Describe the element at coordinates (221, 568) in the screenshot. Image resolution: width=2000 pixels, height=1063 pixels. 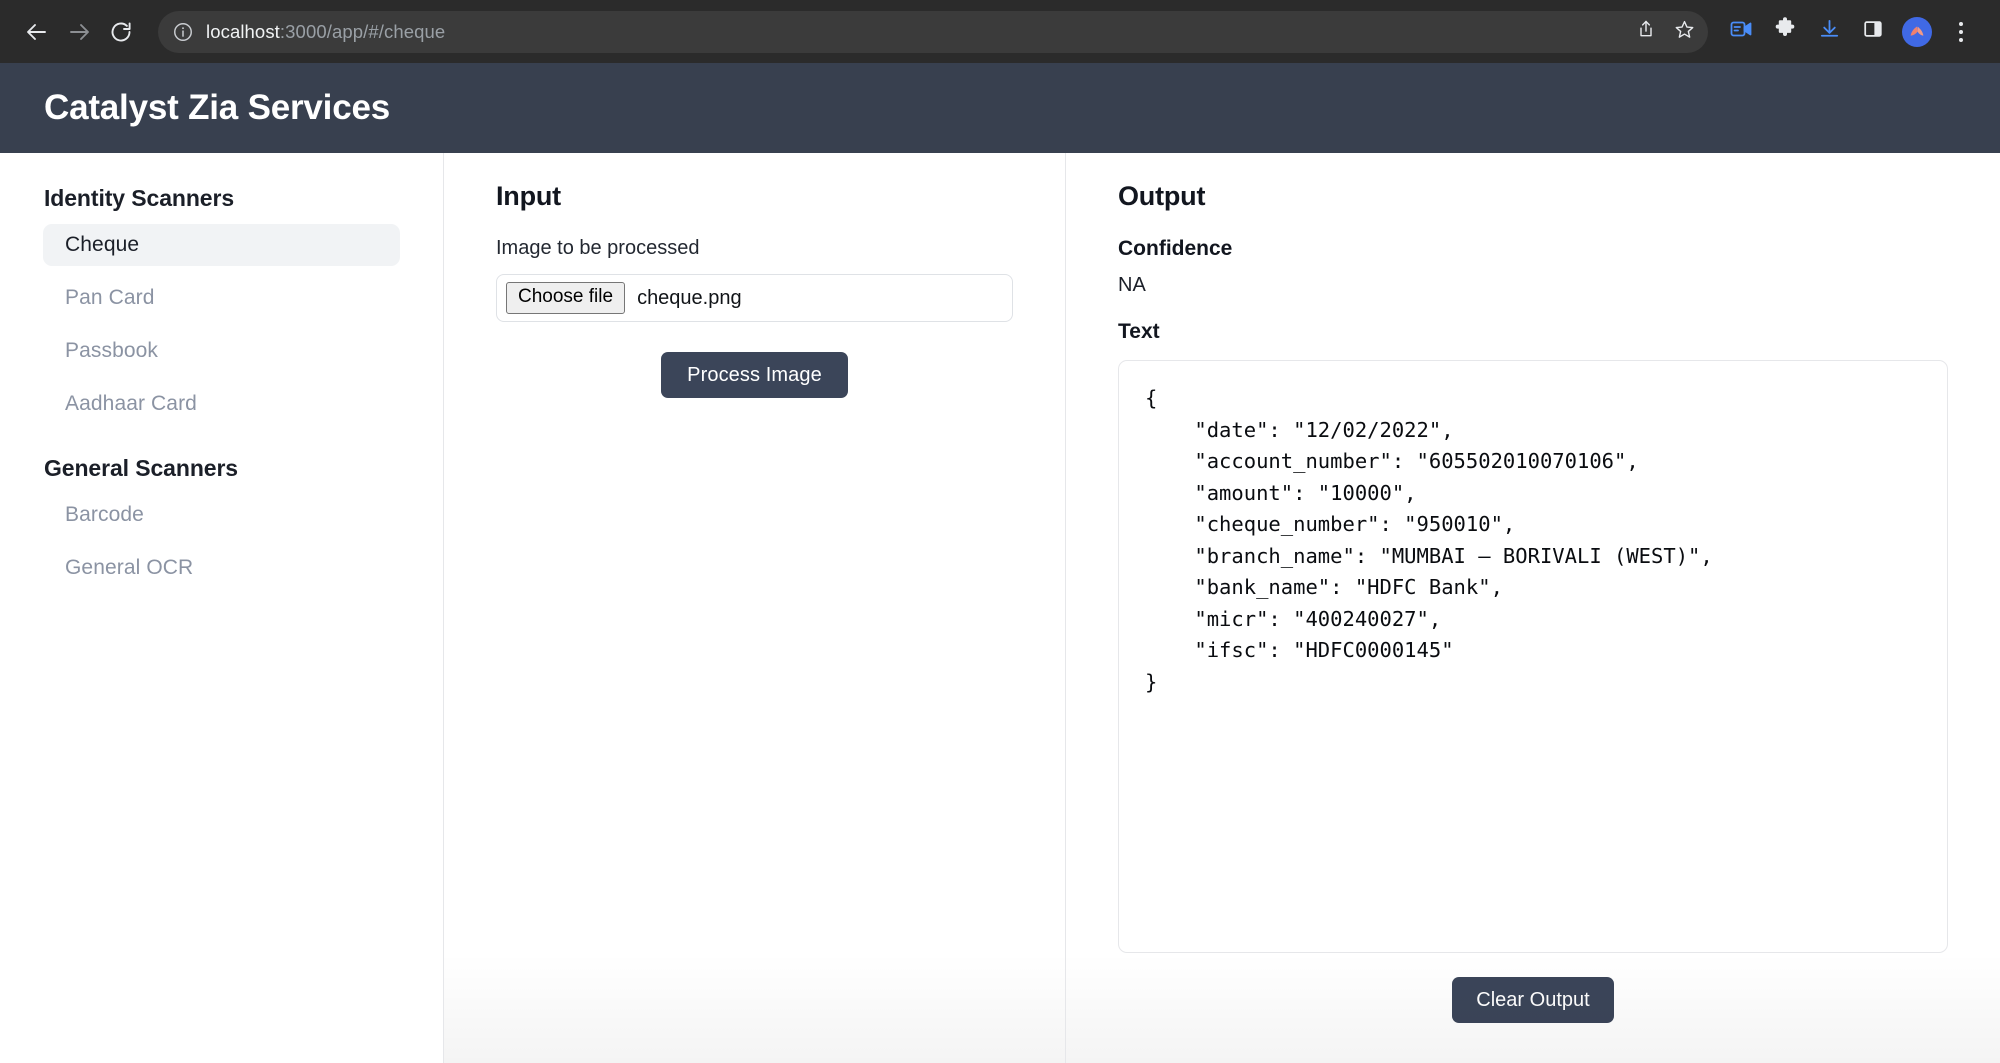
I see `sidebar-item-general-ocr: General OCR` at that location.